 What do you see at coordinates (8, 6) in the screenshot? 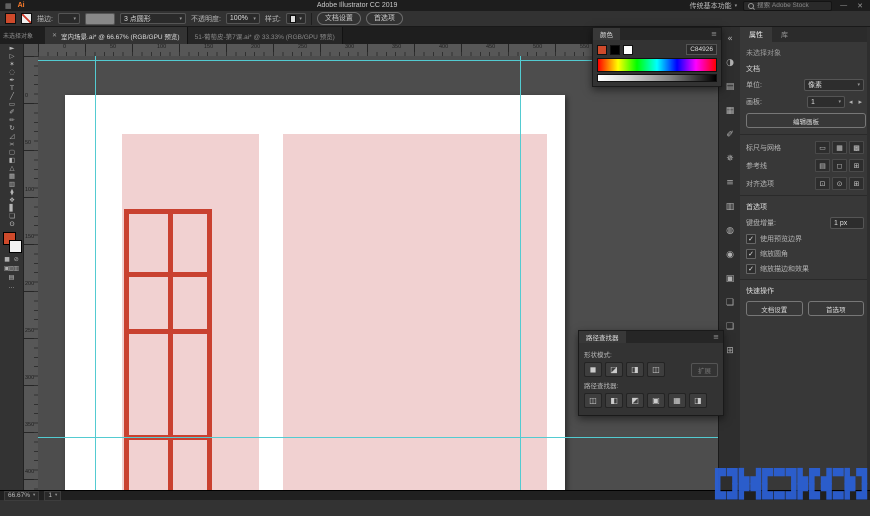
I see `app-grid-icon: ▦` at bounding box center [8, 6].